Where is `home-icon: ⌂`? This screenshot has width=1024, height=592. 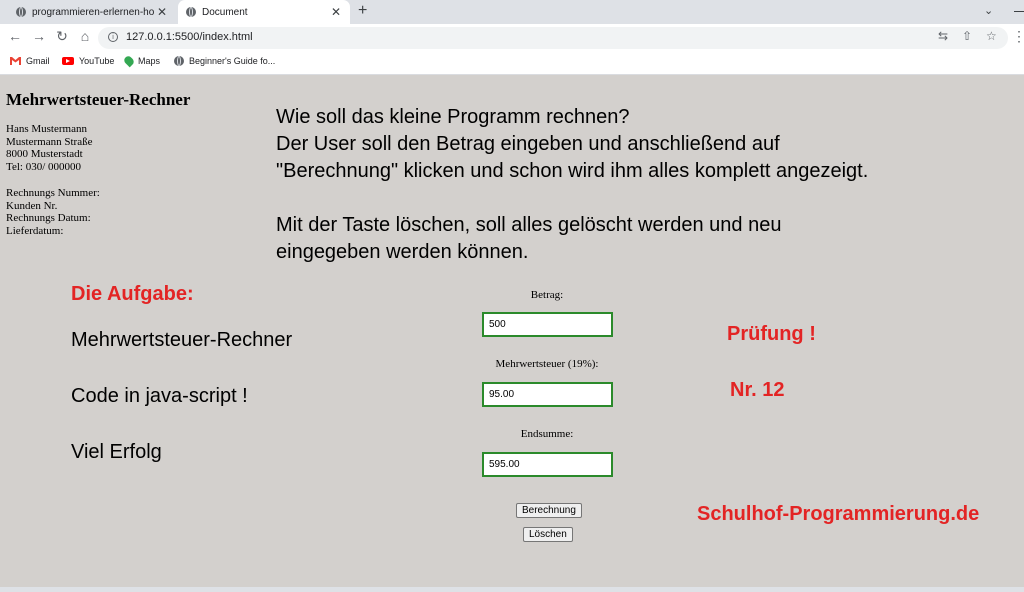 home-icon: ⌂ is located at coordinates (85, 36).